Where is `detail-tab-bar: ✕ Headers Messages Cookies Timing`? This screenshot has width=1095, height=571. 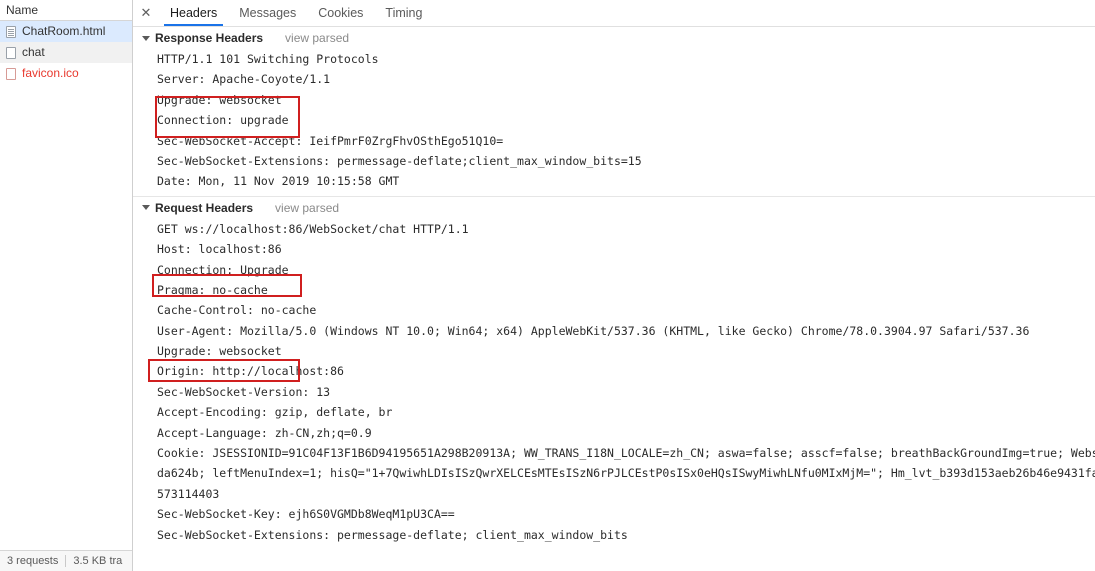 detail-tab-bar: ✕ Headers Messages Cookies Timing is located at coordinates (614, 13).